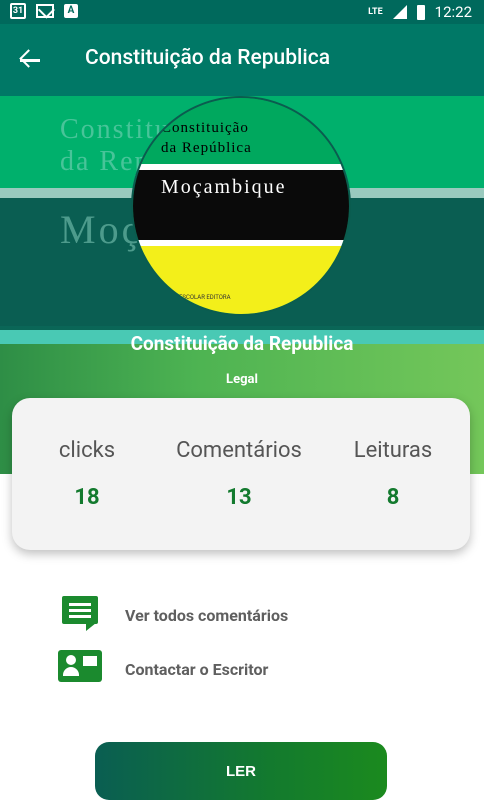 Image resolution: width=484 pixels, height=801 pixels. I want to click on calendar-icon: 31, so click(18, 11).